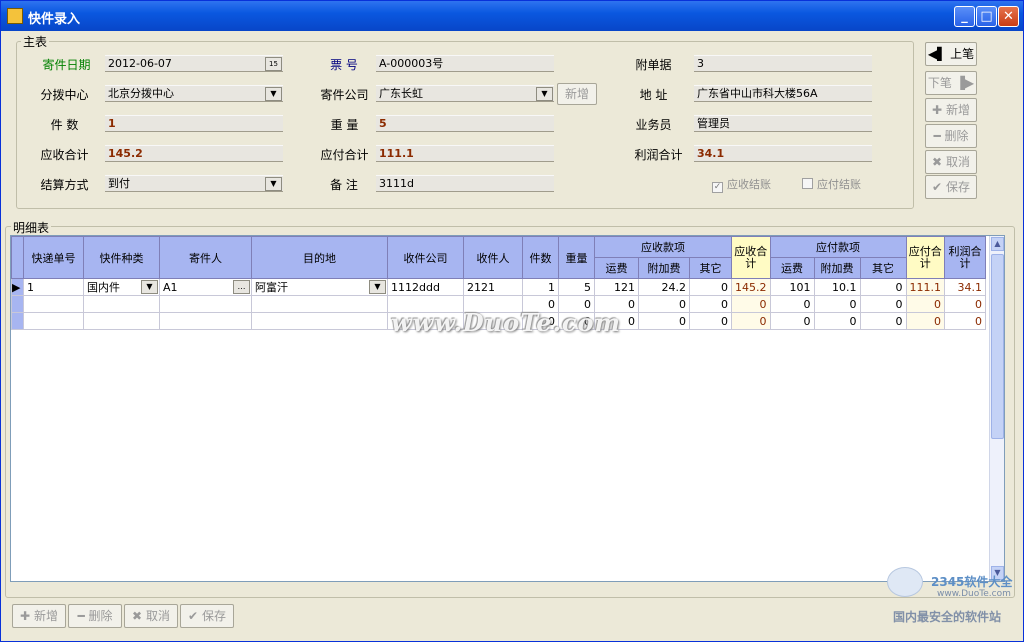 The width and height of the screenshot is (1024, 642). I want to click on bottom-delete-label: 删除, so click(100, 616).